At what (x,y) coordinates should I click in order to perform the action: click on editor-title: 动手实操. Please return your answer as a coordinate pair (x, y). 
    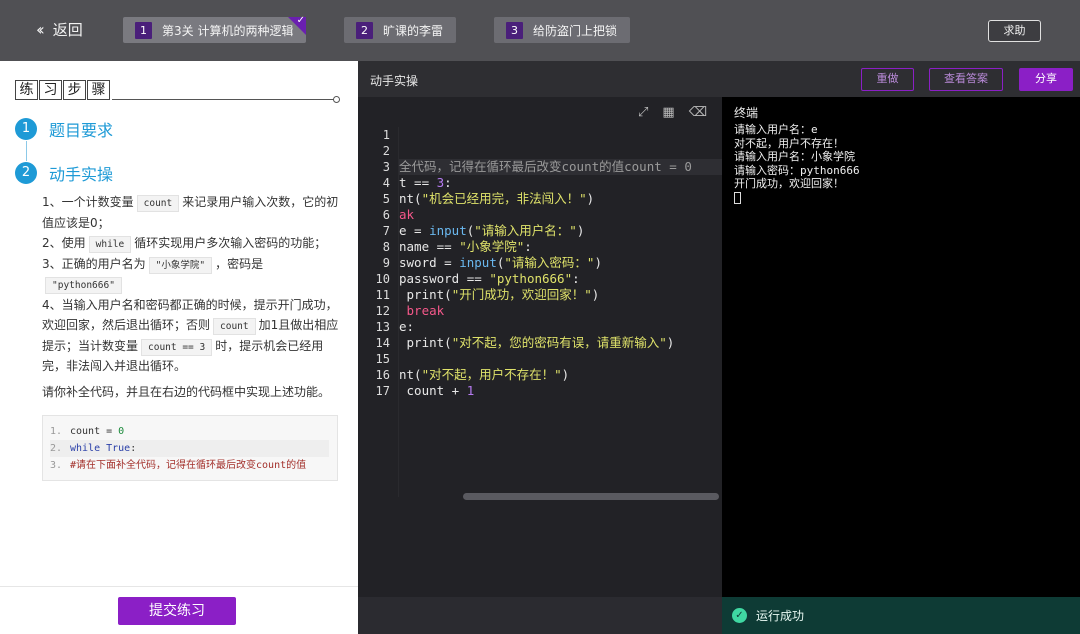
    Looking at the image, I should click on (394, 81).